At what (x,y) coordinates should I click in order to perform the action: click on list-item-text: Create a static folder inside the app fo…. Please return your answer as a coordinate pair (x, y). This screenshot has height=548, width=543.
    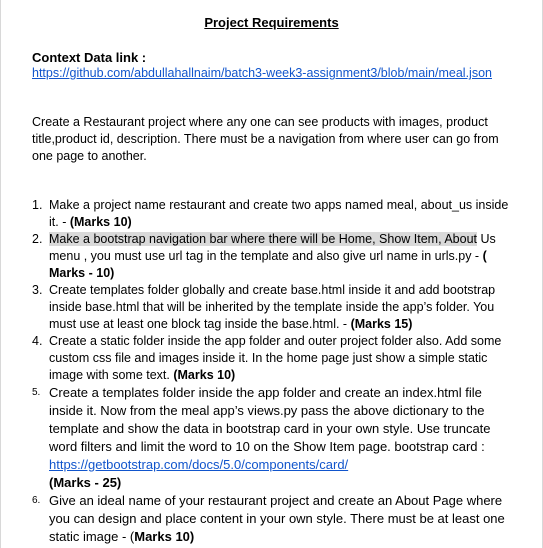
    Looking at the image, I should click on (275, 358).